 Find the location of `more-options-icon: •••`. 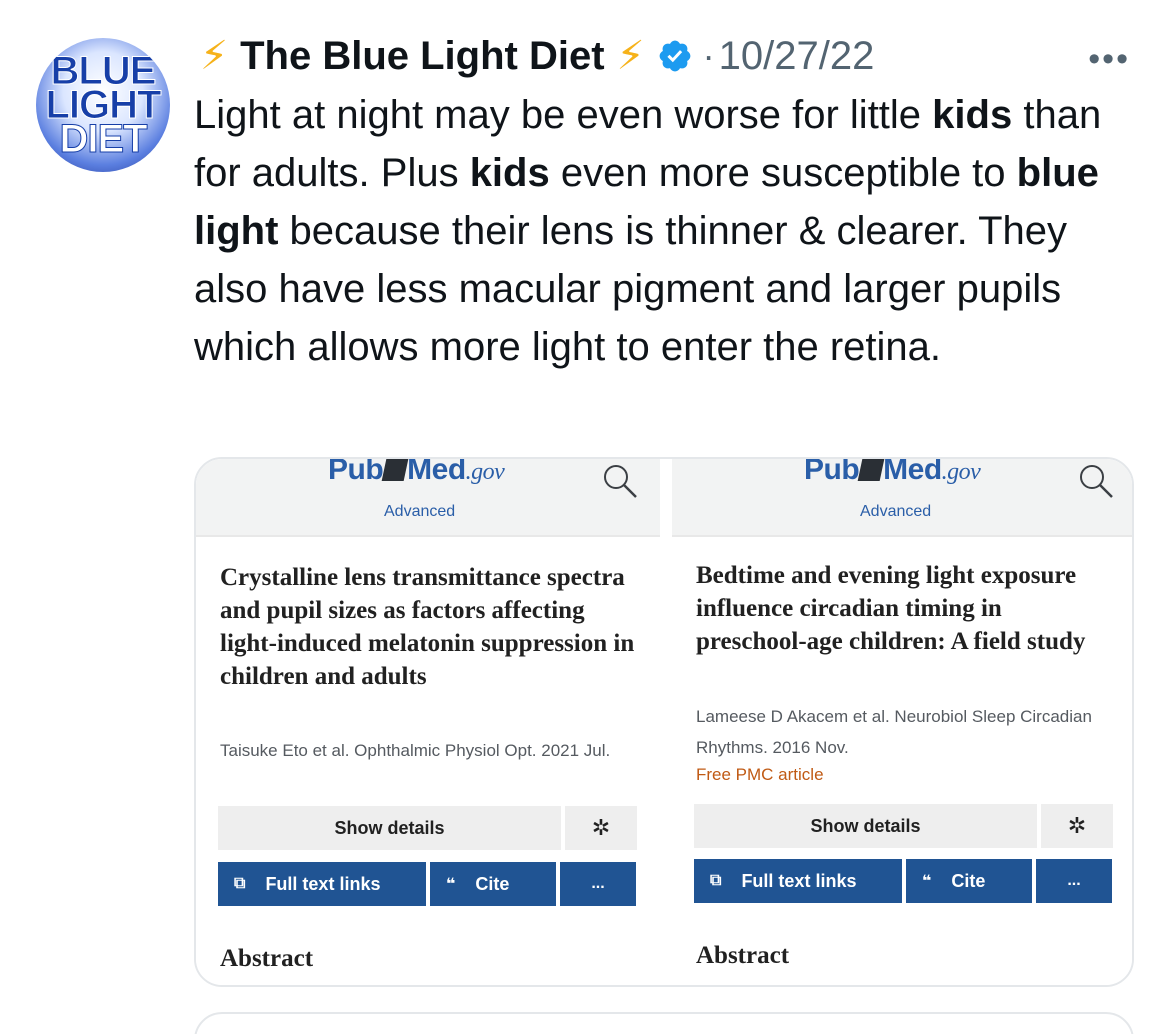

more-options-icon: ••• is located at coordinates (1109, 59).